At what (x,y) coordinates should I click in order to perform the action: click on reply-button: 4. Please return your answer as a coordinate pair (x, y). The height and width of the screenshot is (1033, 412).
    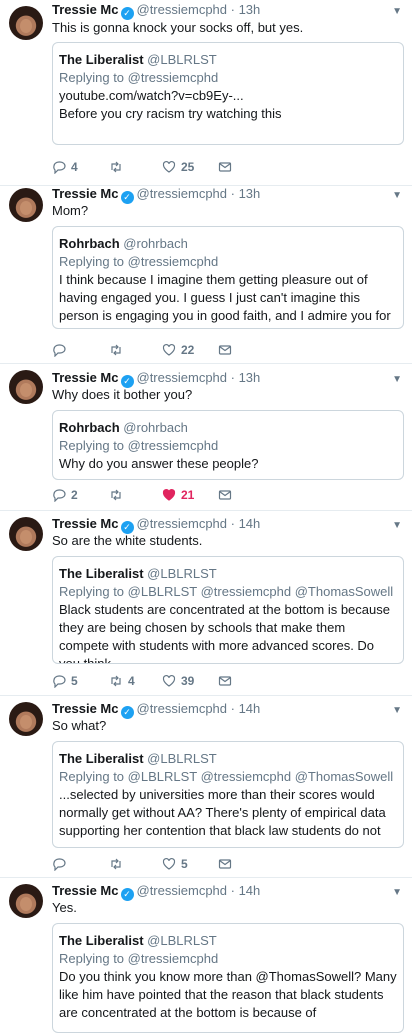
    Looking at the image, I should click on (65, 167).